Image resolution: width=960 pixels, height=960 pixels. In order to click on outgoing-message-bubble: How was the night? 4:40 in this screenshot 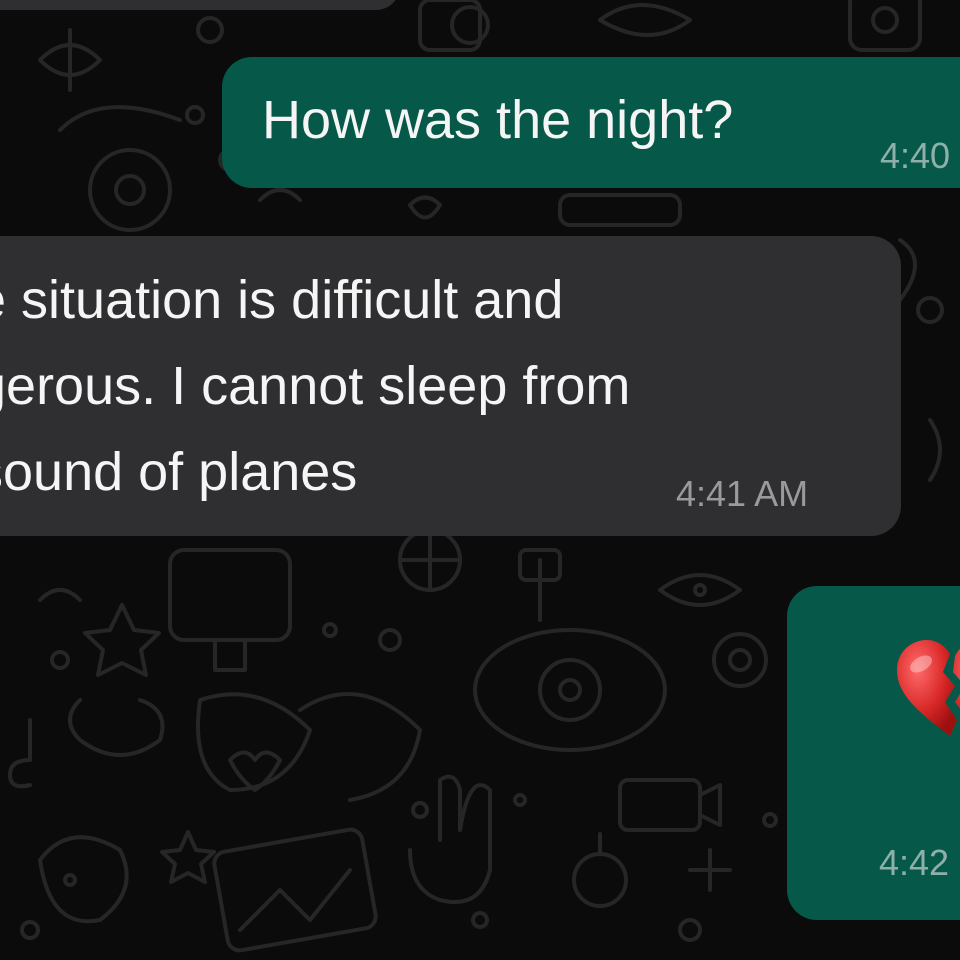, I will do `click(591, 122)`.